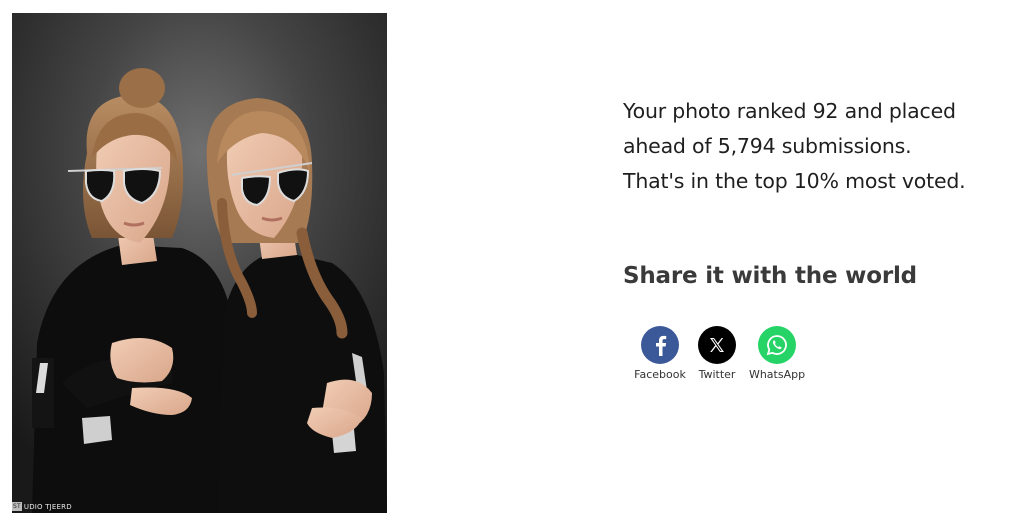  I want to click on twitter-label: Twitter, so click(717, 374).